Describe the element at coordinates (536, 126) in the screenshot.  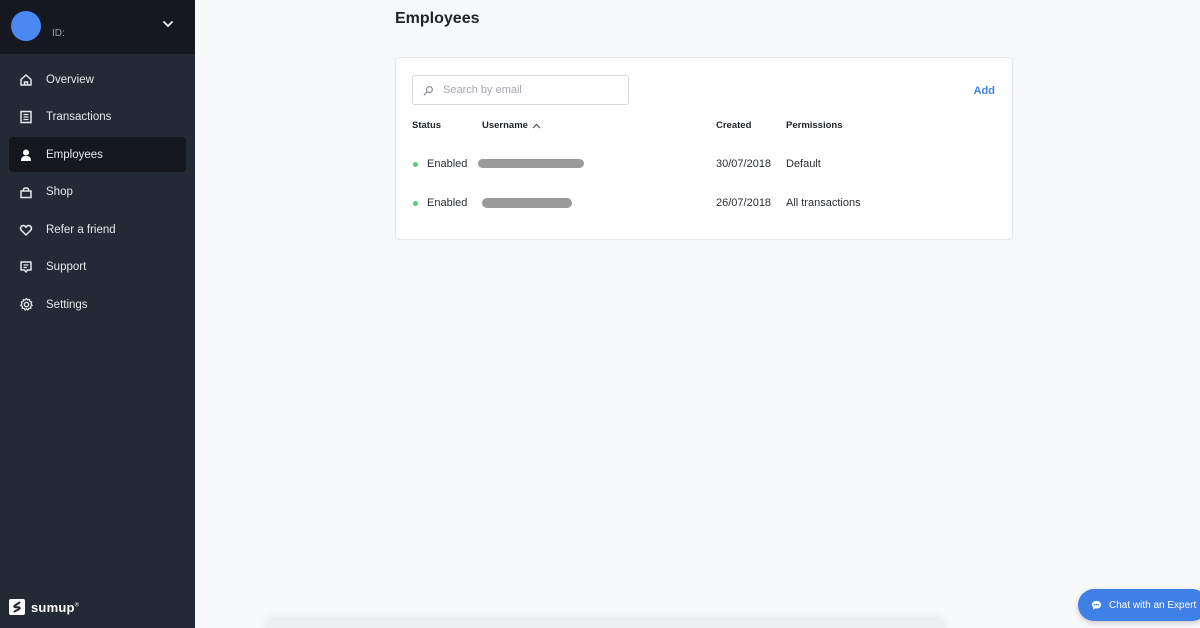
I see `sort-ascending-icon` at that location.